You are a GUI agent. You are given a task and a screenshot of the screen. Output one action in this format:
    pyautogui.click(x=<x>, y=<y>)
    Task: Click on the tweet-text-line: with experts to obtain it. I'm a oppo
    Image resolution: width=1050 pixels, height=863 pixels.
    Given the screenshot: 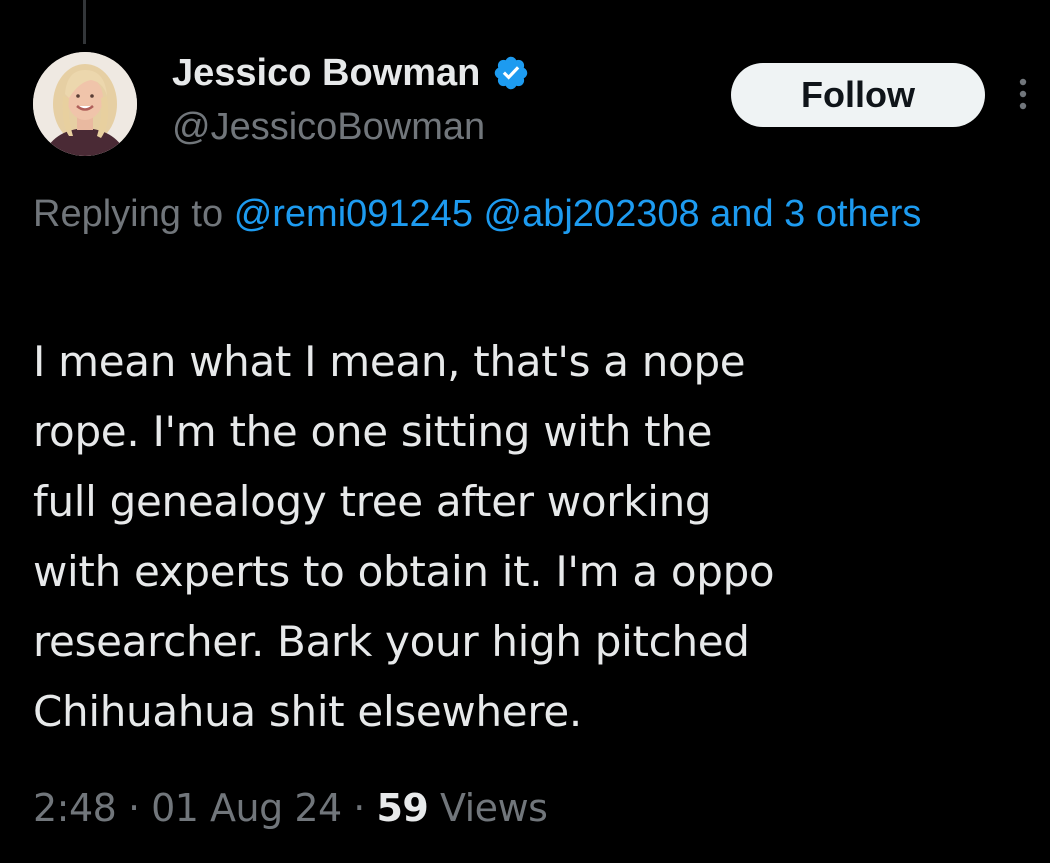 What is the action you would take?
    pyautogui.click(x=404, y=571)
    